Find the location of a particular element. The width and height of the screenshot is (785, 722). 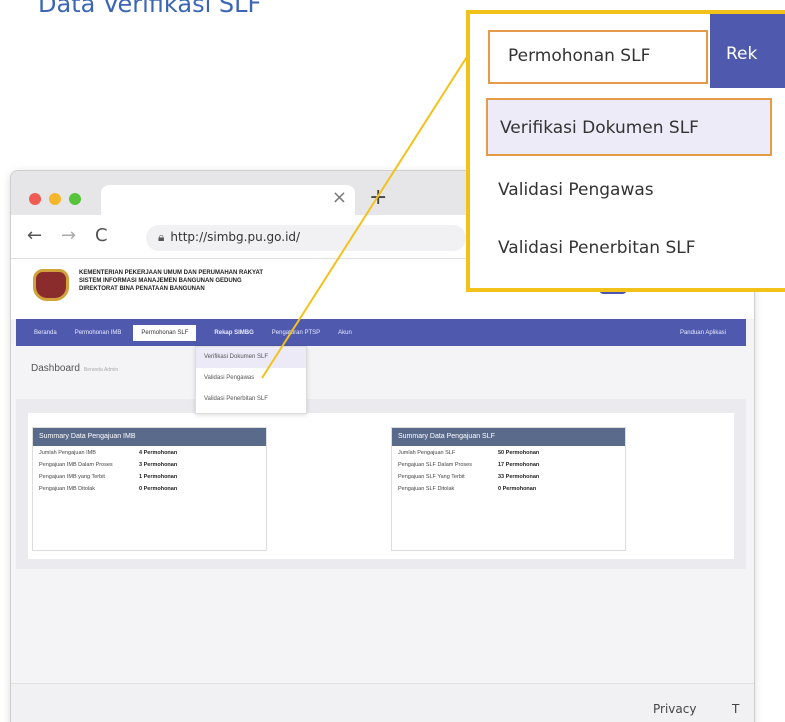

dashboard-title: Dashboard is located at coordinates (55, 368).